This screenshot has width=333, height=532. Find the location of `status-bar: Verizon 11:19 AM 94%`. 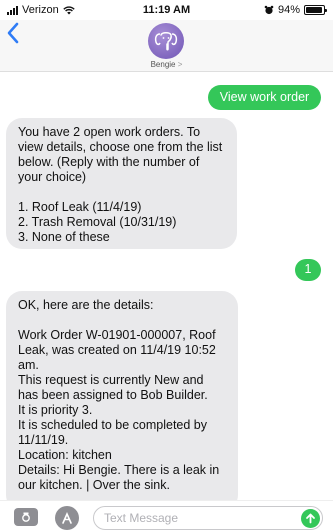

status-bar: Verizon 11:19 AM 94% is located at coordinates (166, 10).